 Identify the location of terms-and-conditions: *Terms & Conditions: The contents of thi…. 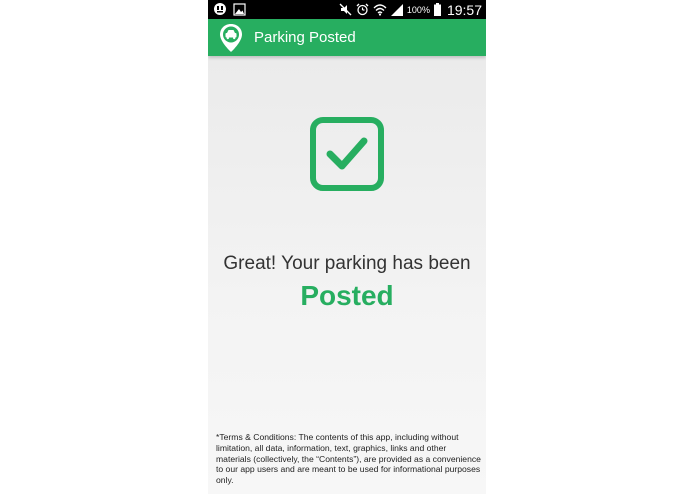
(348, 459).